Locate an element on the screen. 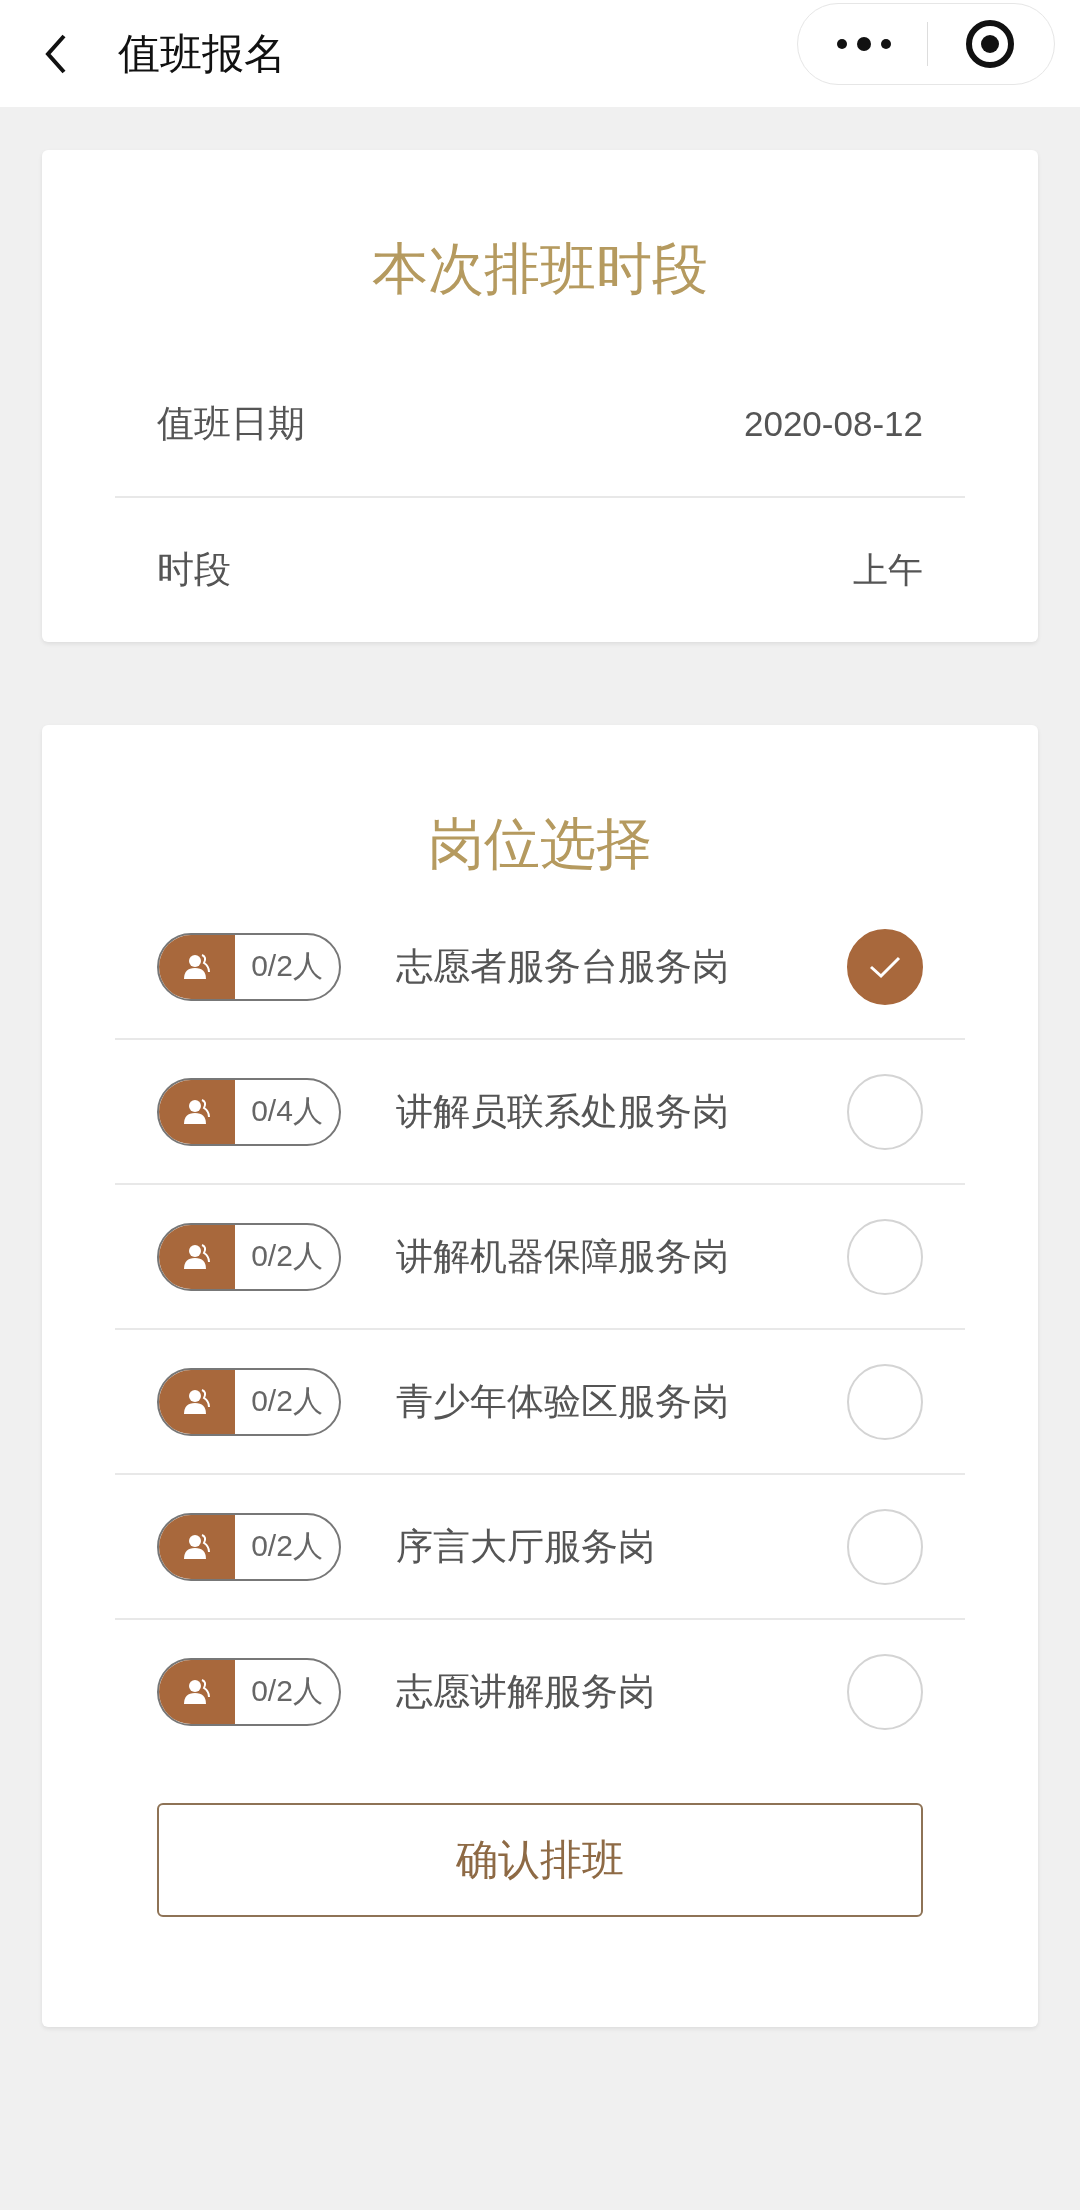  position-name: 青少年体验区服务岗 is located at coordinates (563, 1401).